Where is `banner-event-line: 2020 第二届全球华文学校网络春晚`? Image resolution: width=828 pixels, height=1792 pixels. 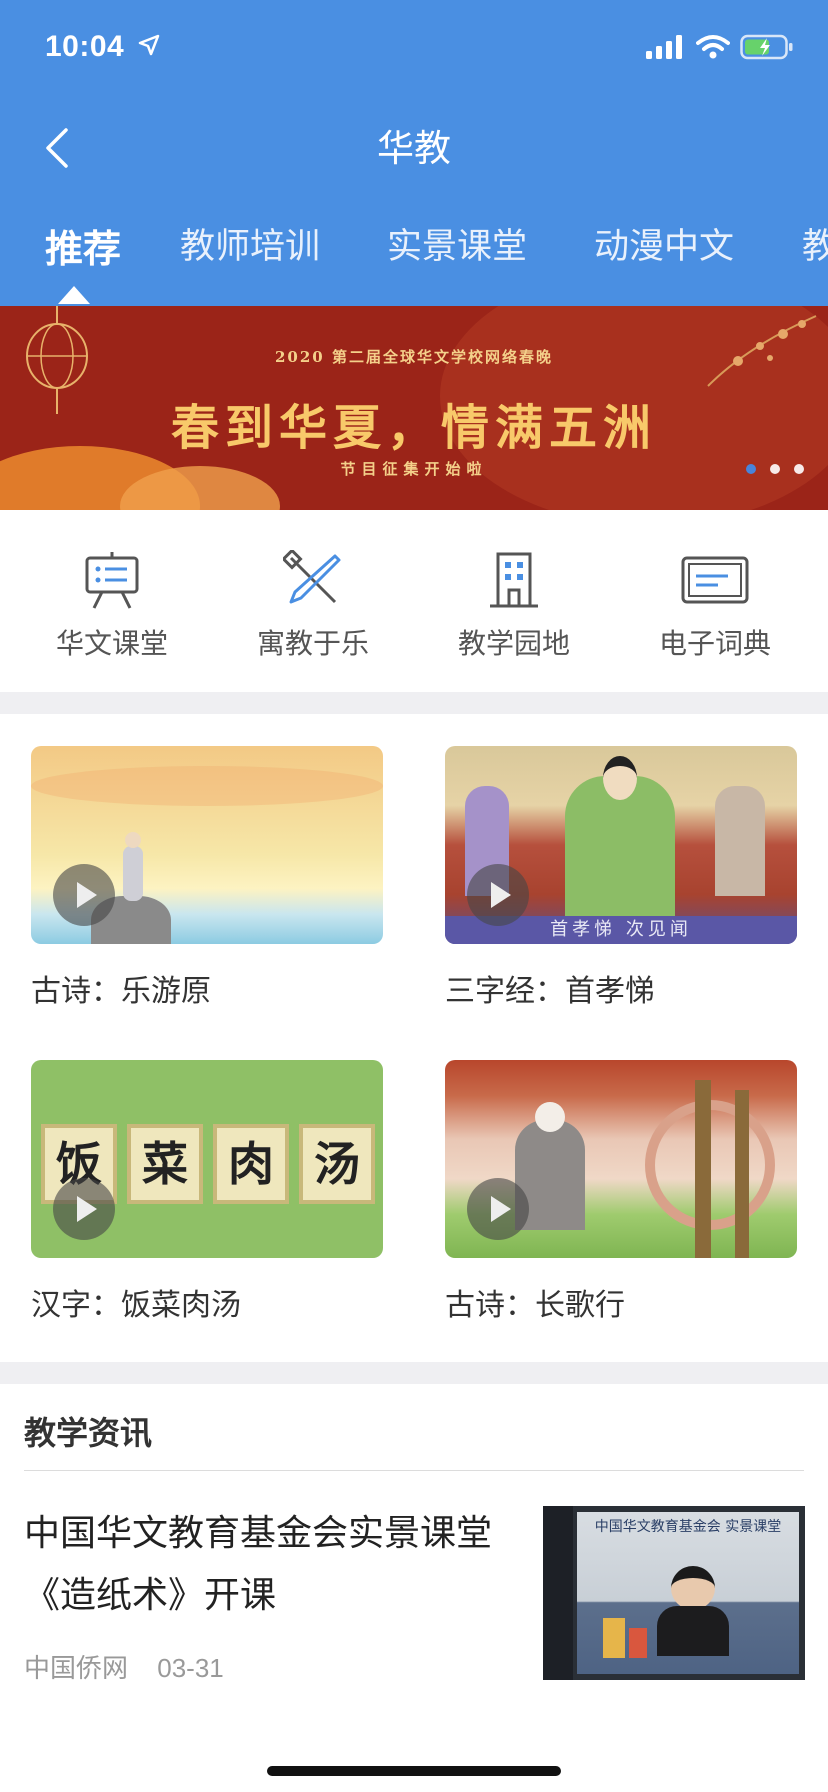 banner-event-line: 2020 第二届全球华文学校网络春晚 is located at coordinates (414, 357).